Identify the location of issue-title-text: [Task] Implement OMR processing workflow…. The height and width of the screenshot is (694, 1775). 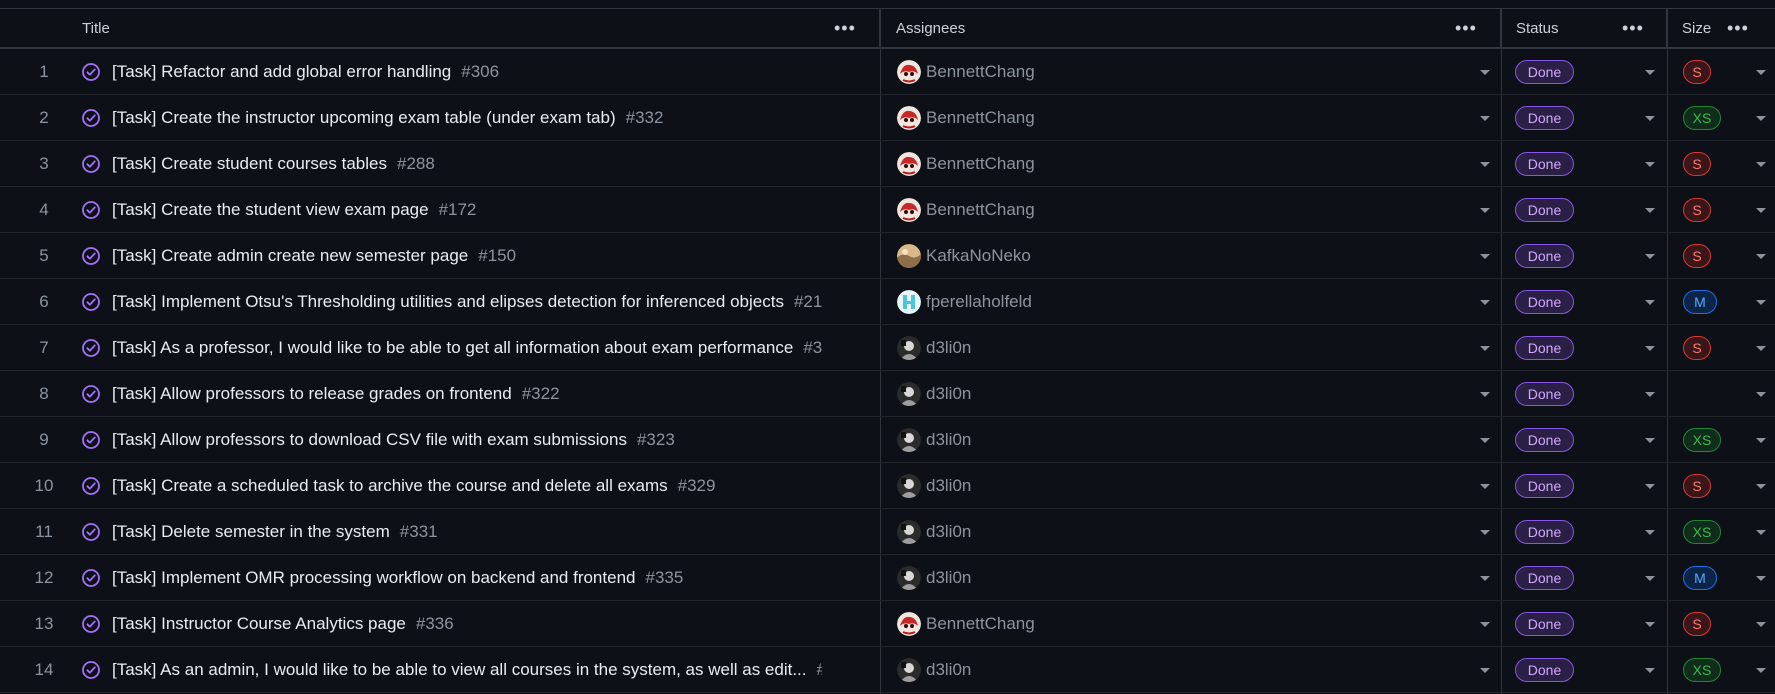
(373, 577).